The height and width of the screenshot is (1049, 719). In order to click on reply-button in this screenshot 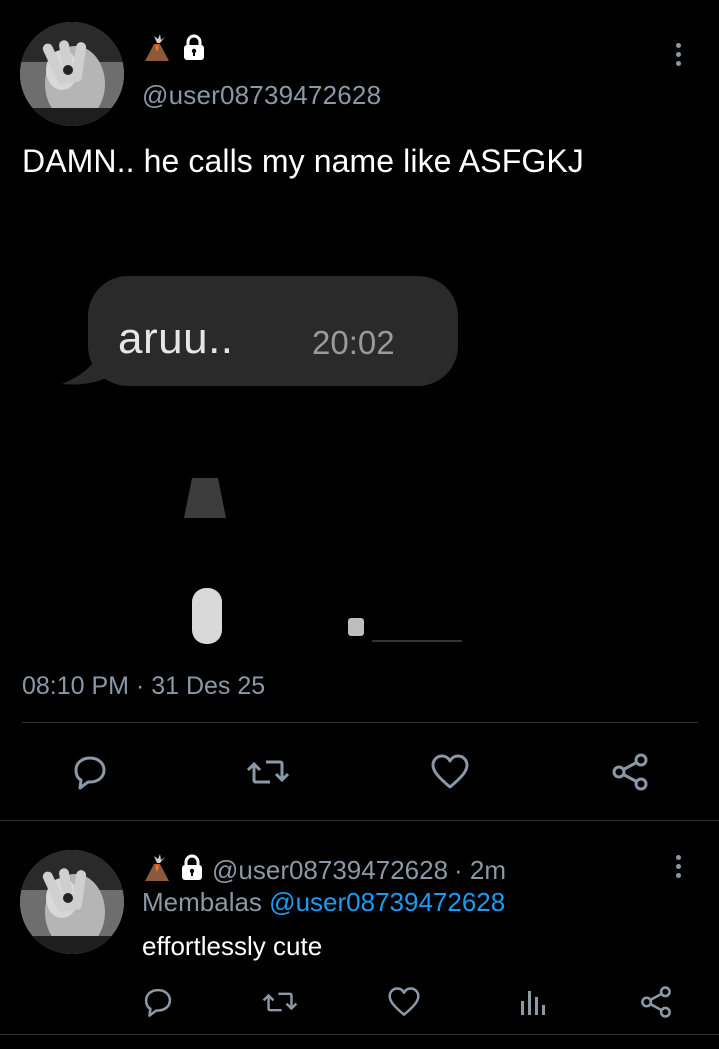, I will do `click(90, 772)`.